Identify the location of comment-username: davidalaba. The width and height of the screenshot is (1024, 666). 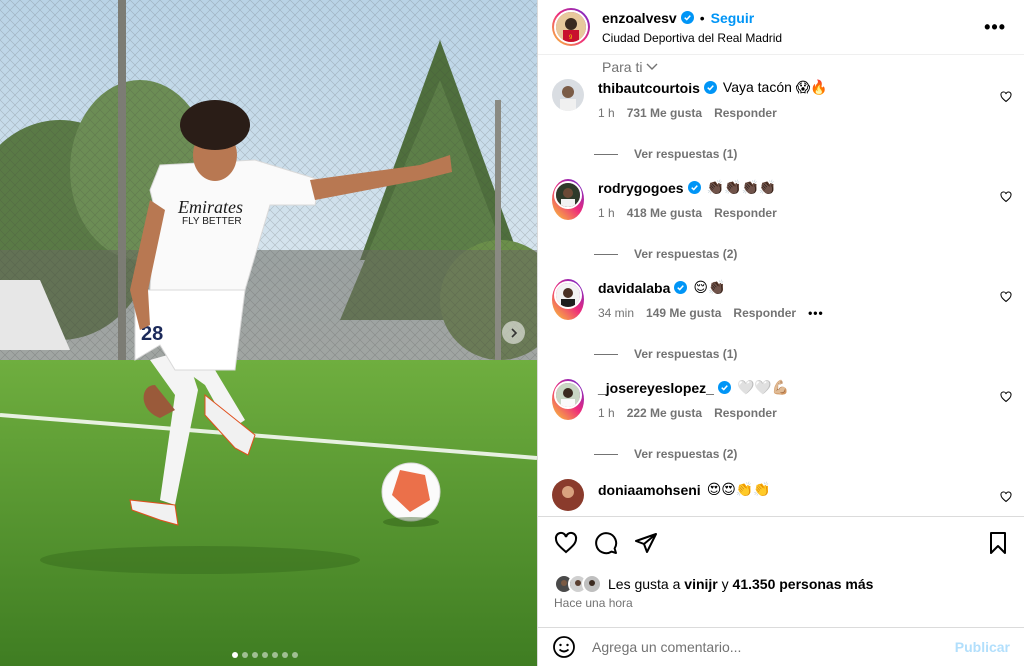
(634, 288).